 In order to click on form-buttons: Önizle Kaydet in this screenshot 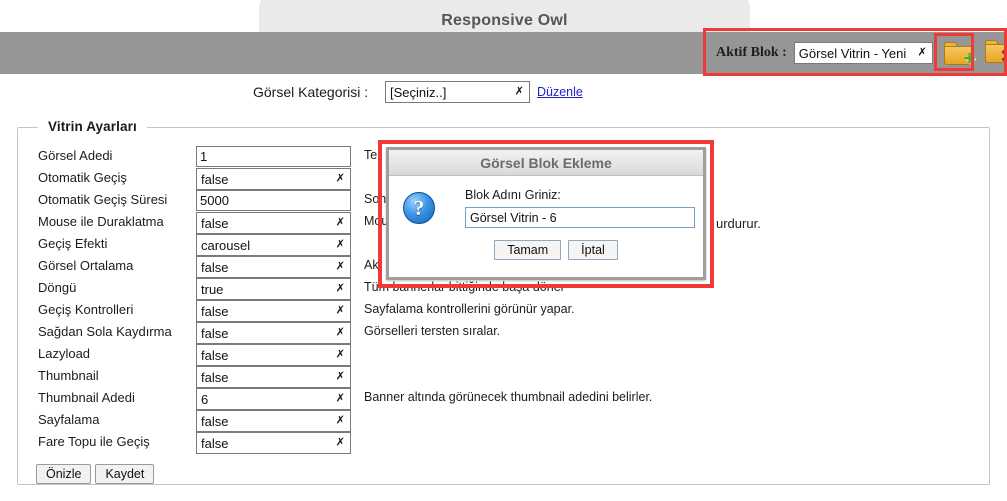, I will do `click(95, 474)`.